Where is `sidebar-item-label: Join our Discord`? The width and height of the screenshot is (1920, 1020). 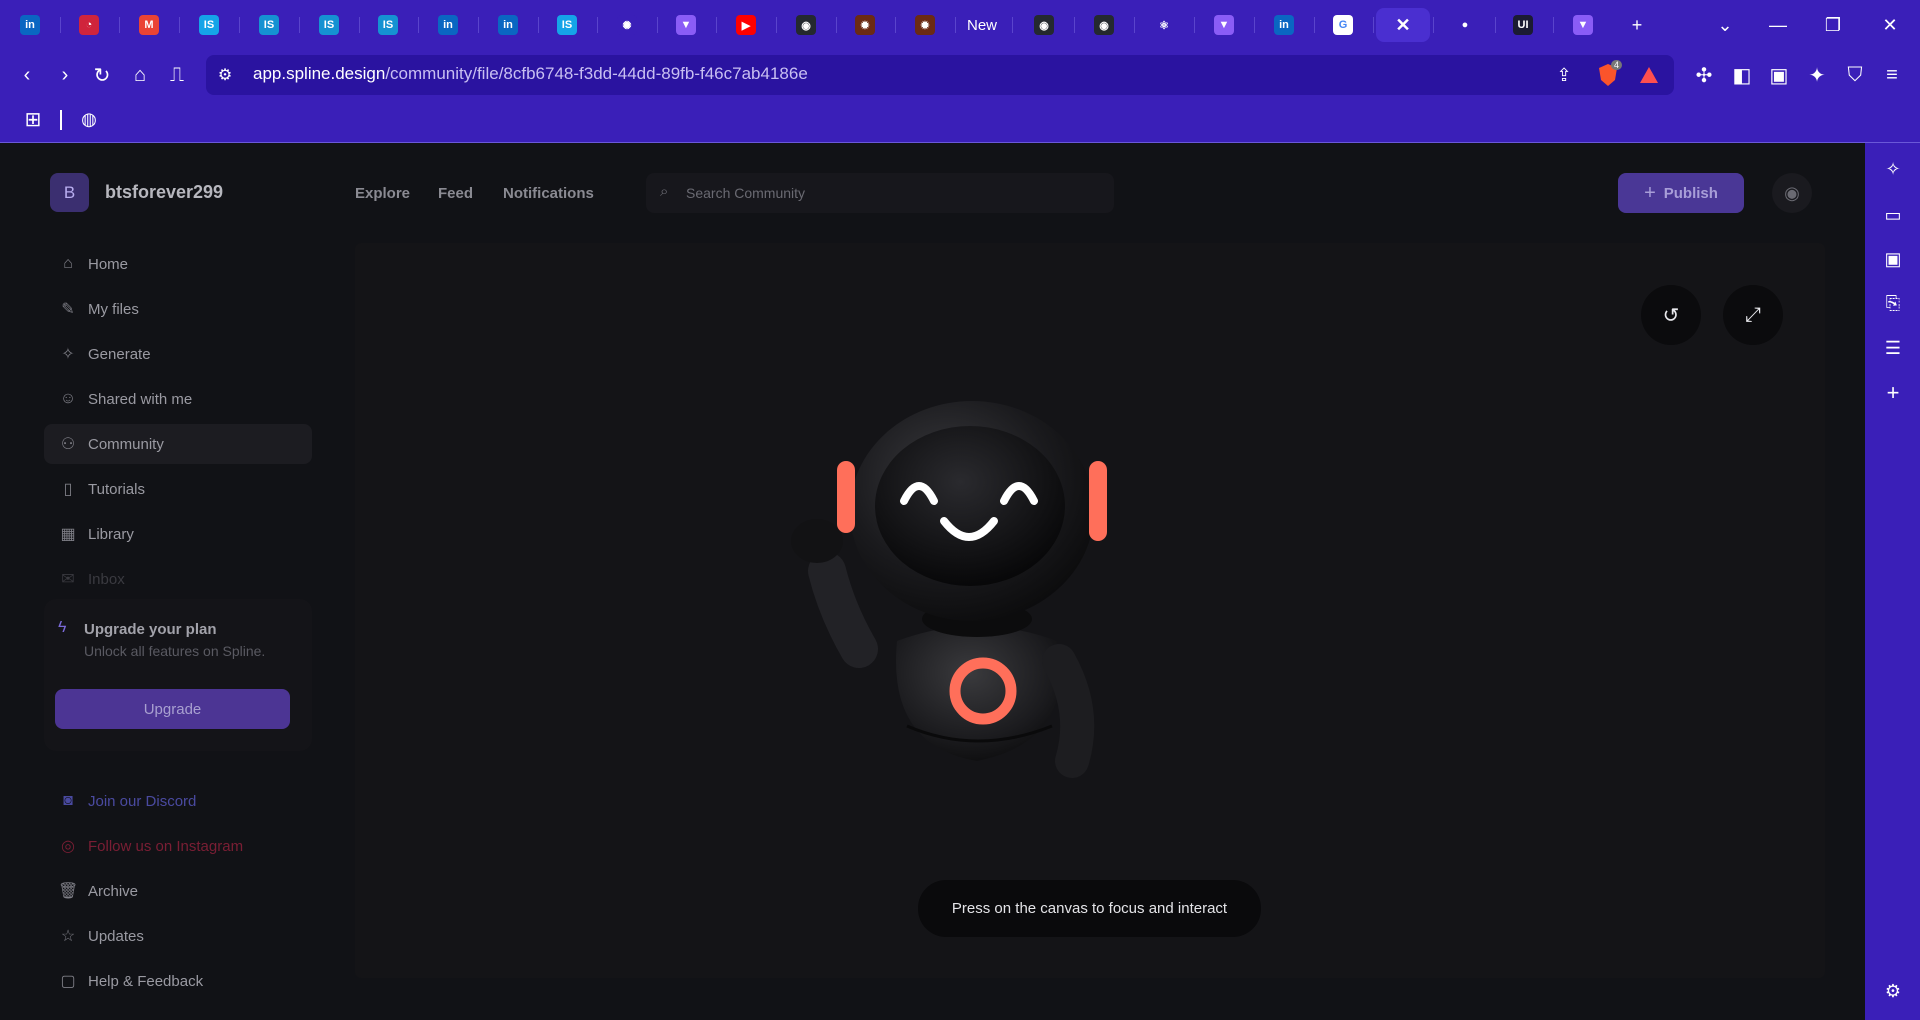
sidebar-item-label: Join our Discord is located at coordinates (142, 801).